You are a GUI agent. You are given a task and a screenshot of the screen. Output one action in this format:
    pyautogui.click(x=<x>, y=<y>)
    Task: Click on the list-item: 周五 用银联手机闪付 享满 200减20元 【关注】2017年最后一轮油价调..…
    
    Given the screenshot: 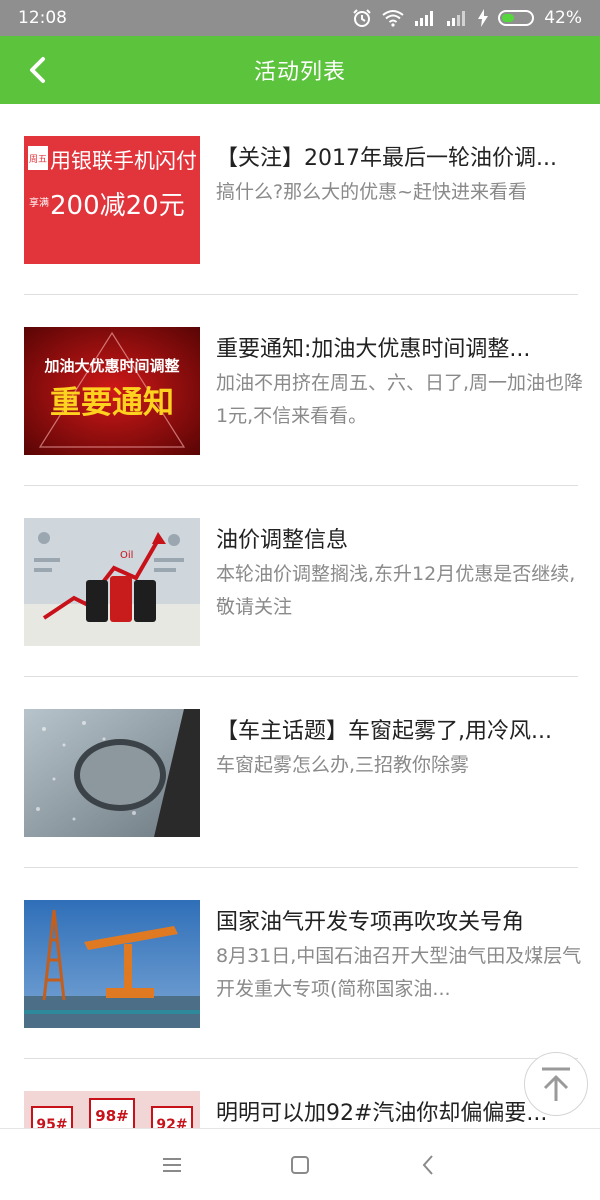 What is the action you would take?
    pyautogui.click(x=301, y=199)
    